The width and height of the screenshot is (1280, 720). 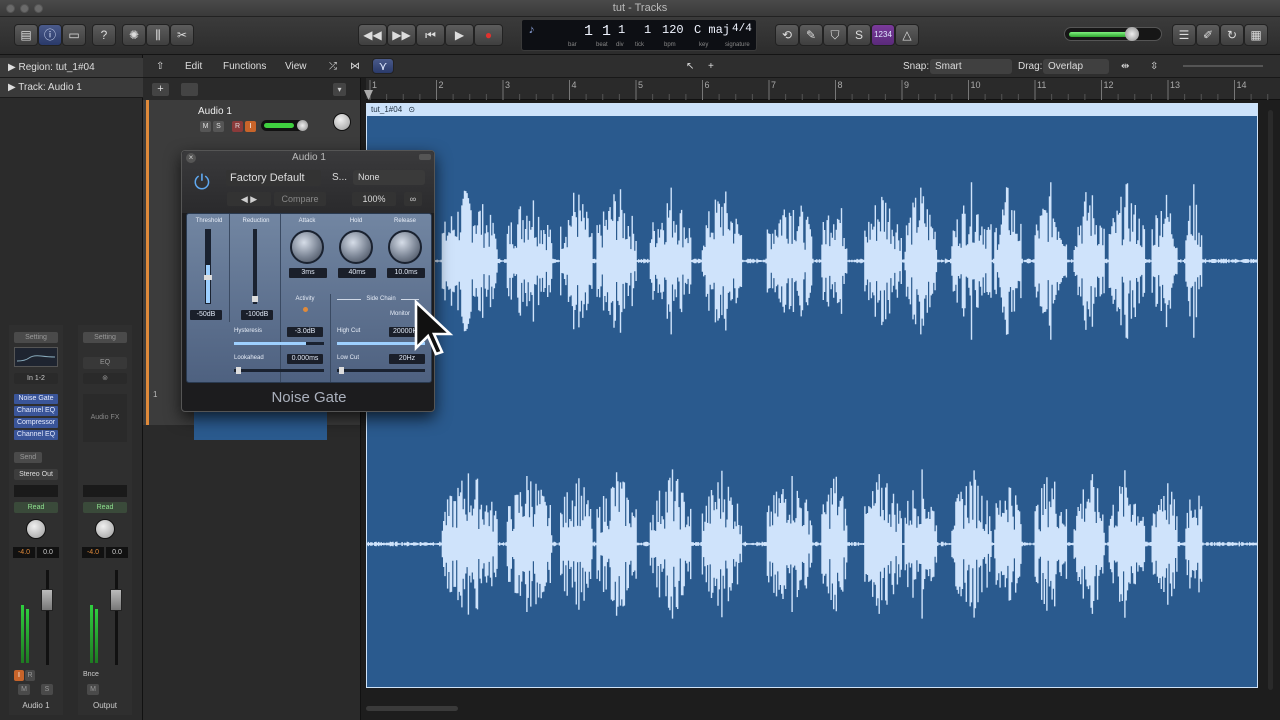 I want to click on track-name: Audio 1, so click(x=215, y=111).